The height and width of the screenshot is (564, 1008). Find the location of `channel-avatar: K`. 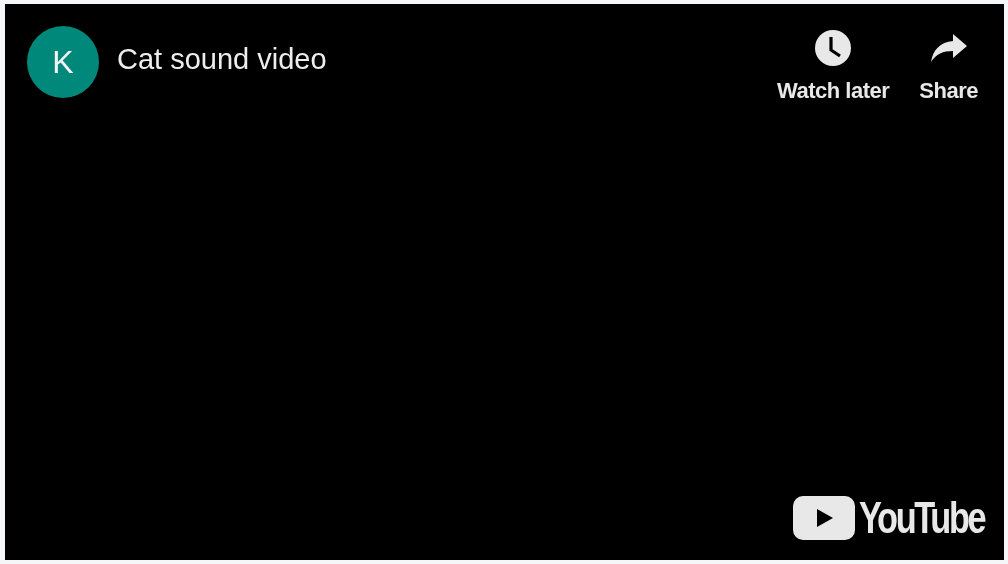

channel-avatar: K is located at coordinates (63, 62).